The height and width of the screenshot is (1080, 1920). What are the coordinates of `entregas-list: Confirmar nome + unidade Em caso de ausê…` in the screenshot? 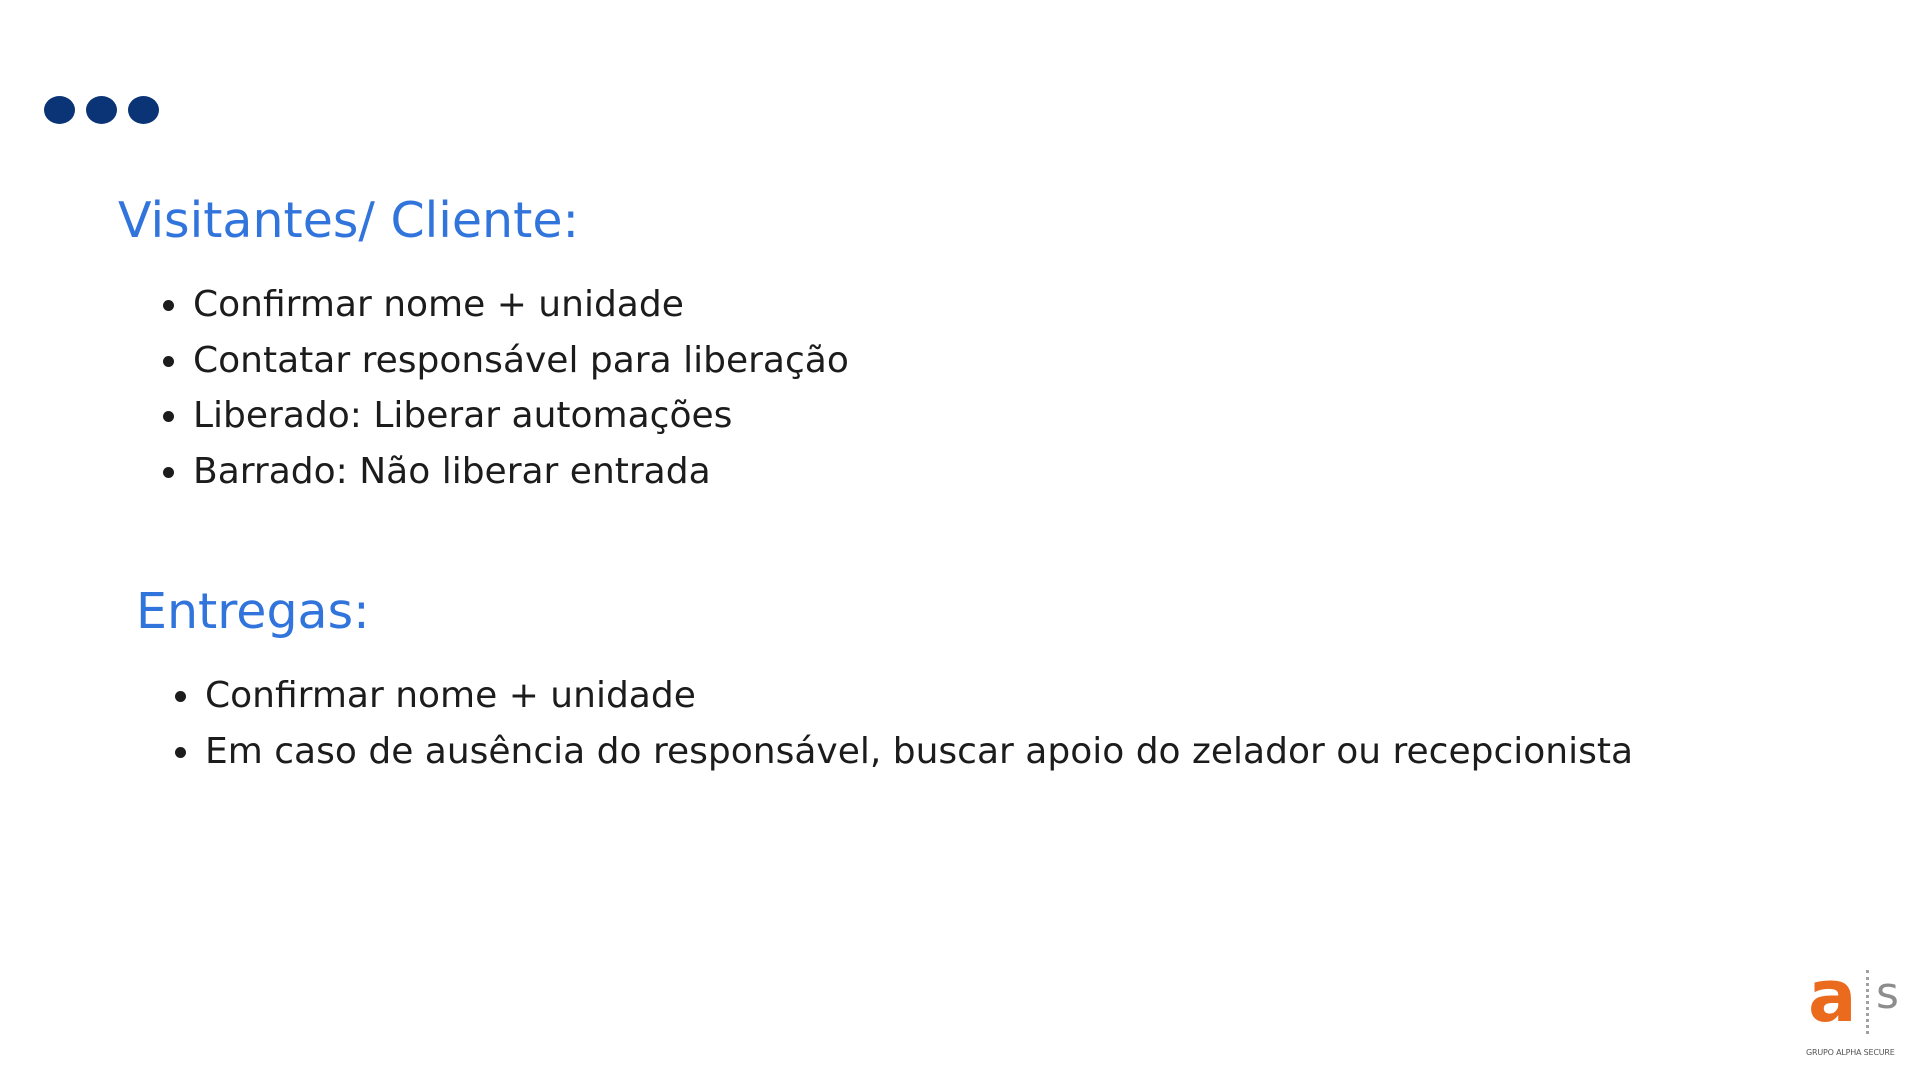 It's located at (904, 724).